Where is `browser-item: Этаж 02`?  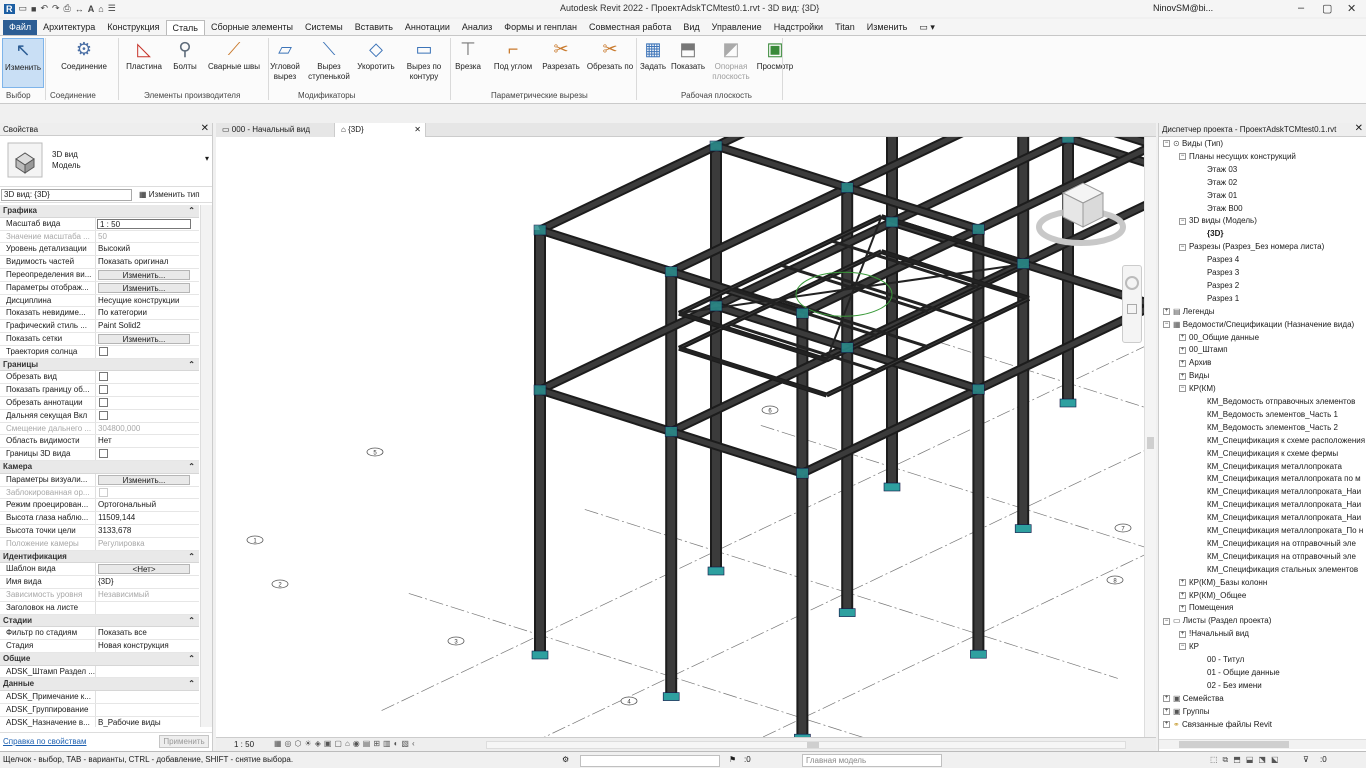 browser-item: Этаж 02 is located at coordinates (1218, 183).